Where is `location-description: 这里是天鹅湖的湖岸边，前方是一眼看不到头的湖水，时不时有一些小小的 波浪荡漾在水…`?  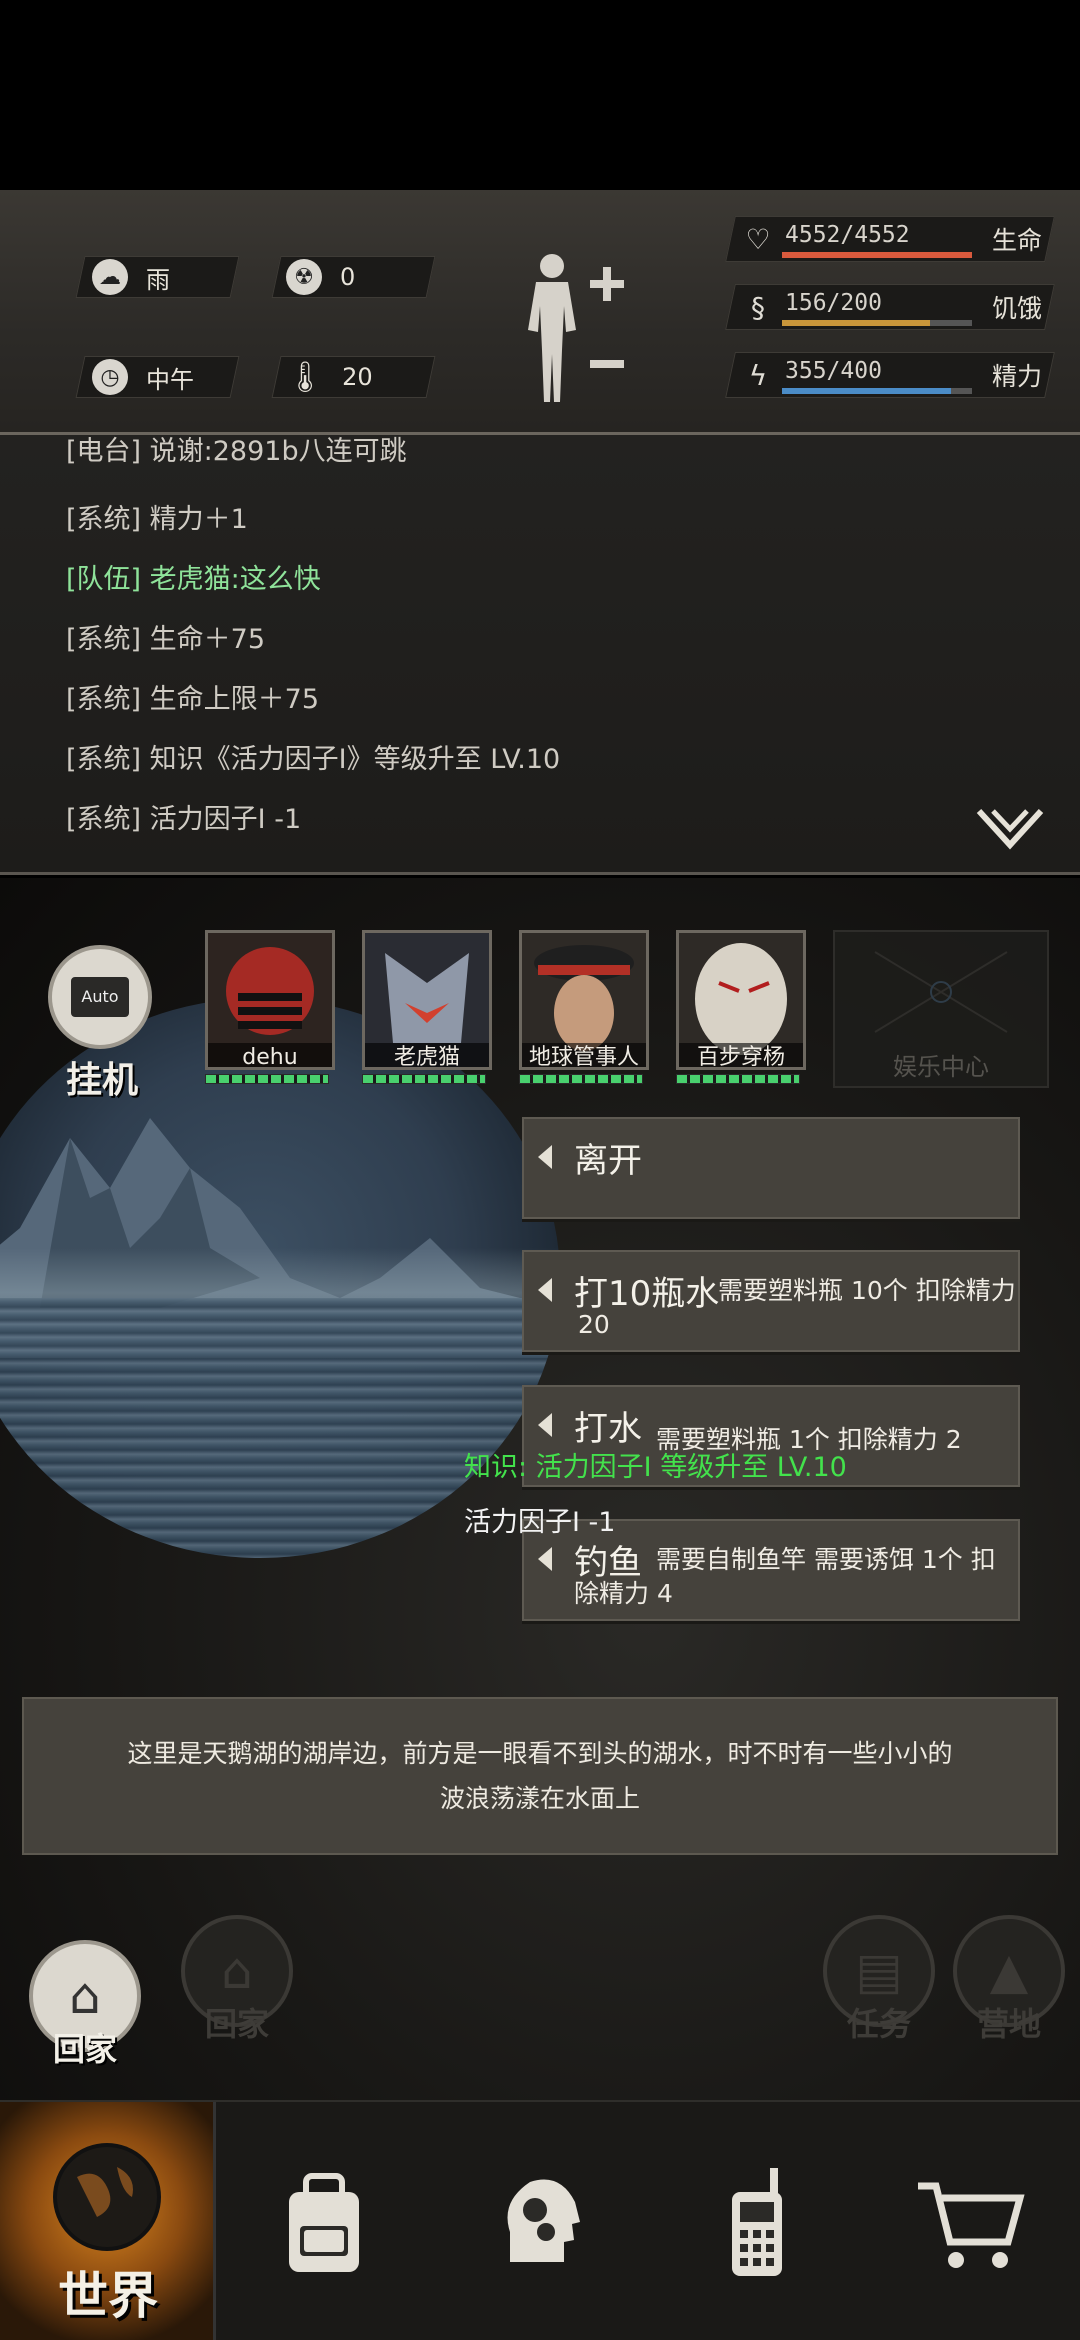 location-description: 这里是天鹅湖的湖岸边，前方是一眼看不到头的湖水，时不时有一些小小的 波浪荡漾在水… is located at coordinates (540, 1776).